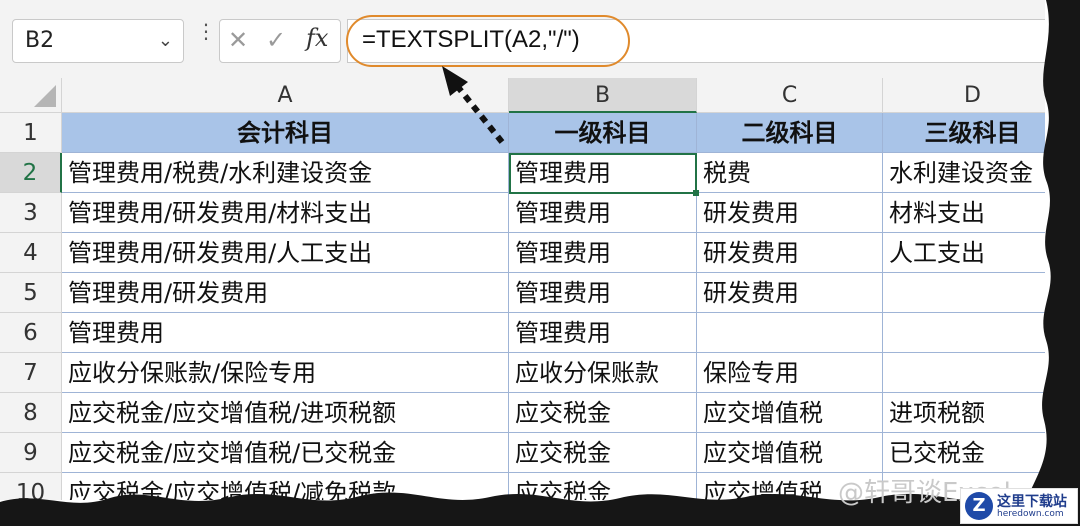 This screenshot has width=1080, height=526. Describe the element at coordinates (276, 40) in the screenshot. I see `enter-icon: ✓` at that location.